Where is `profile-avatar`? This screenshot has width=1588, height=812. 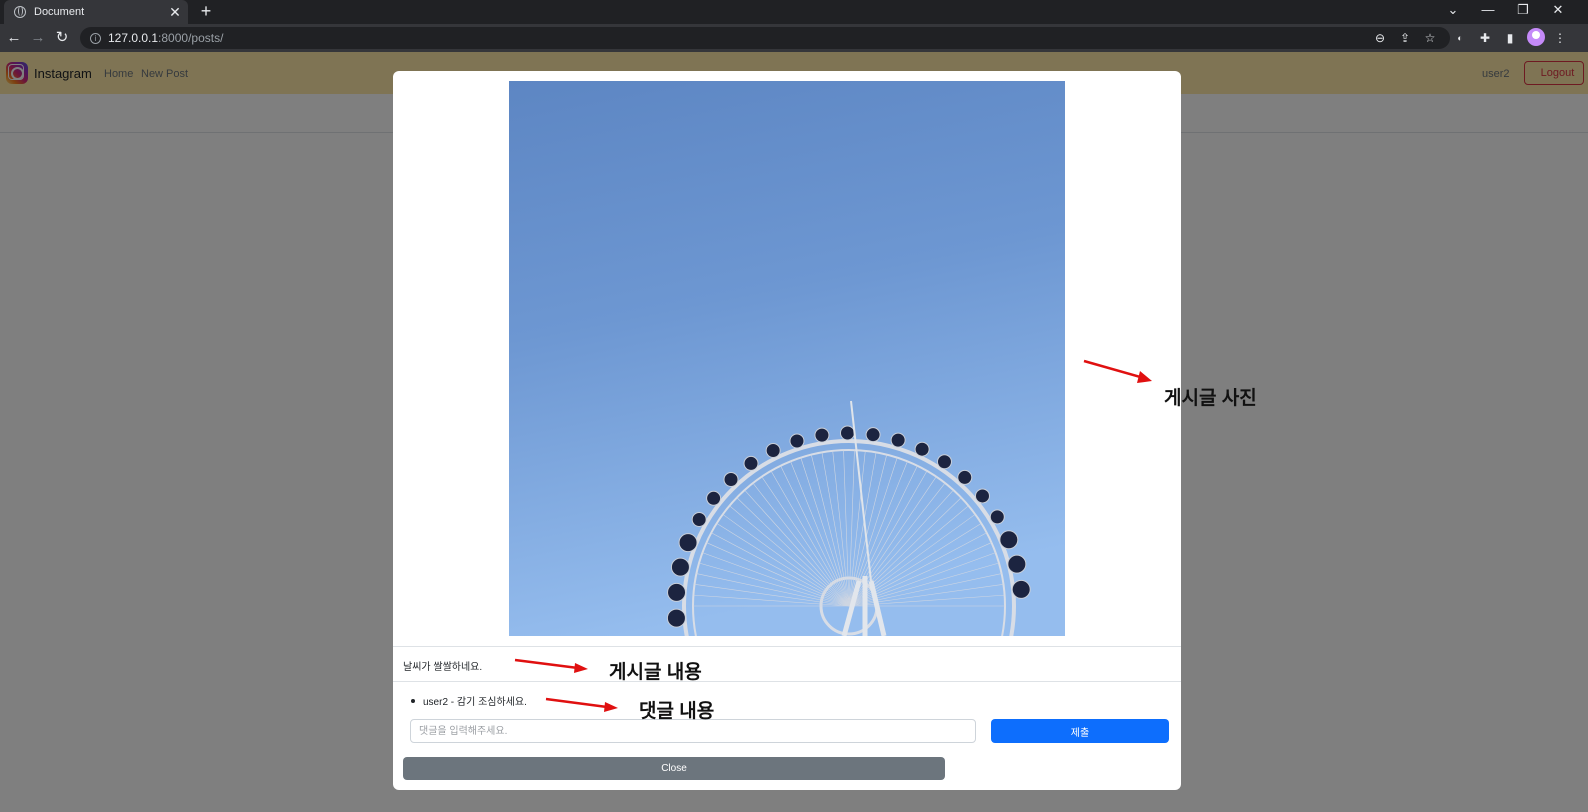 profile-avatar is located at coordinates (1536, 37).